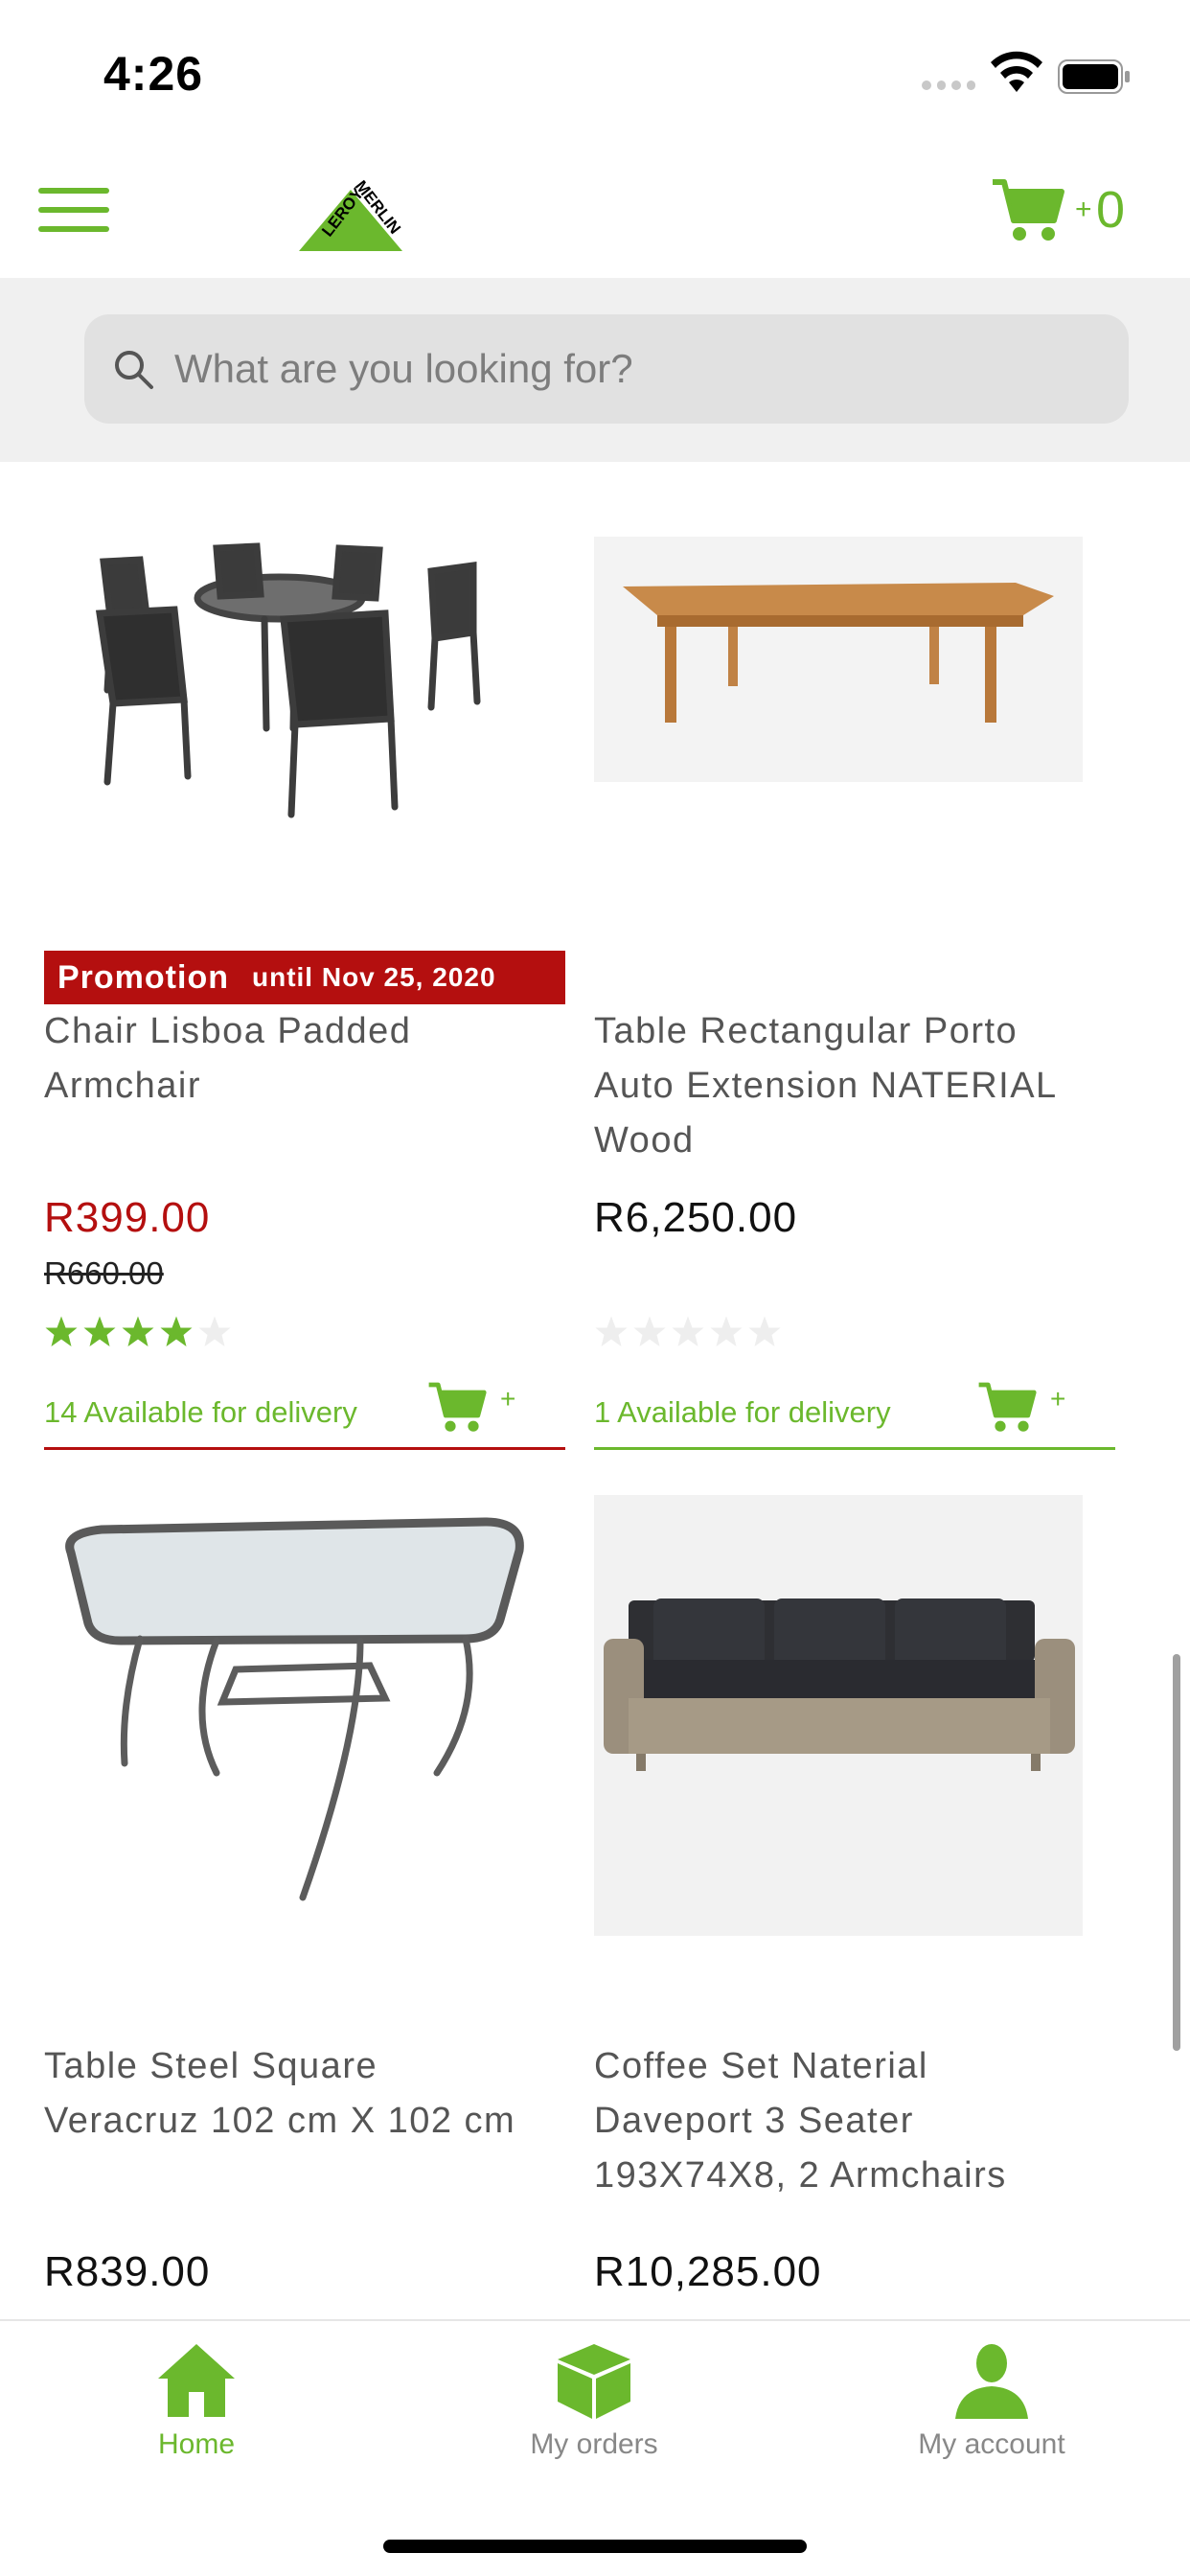 The height and width of the screenshot is (2576, 1190). What do you see at coordinates (595, 67) in the screenshot?
I see `status-bar: 4:26` at bounding box center [595, 67].